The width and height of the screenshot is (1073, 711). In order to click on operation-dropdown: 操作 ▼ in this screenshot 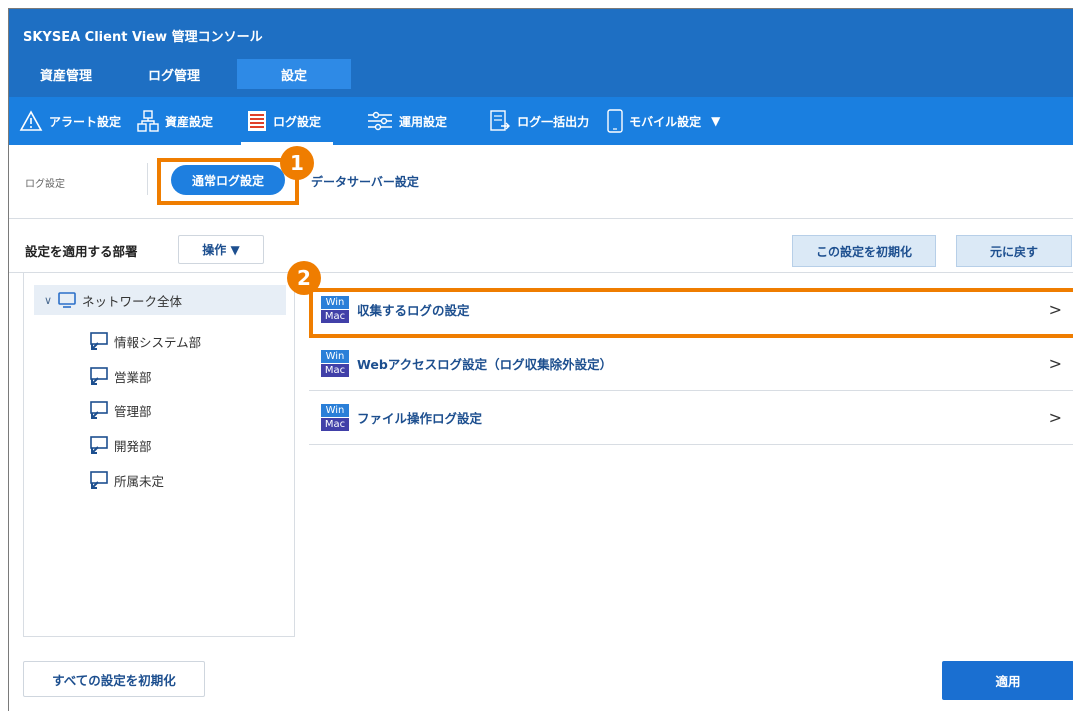, I will do `click(221, 249)`.